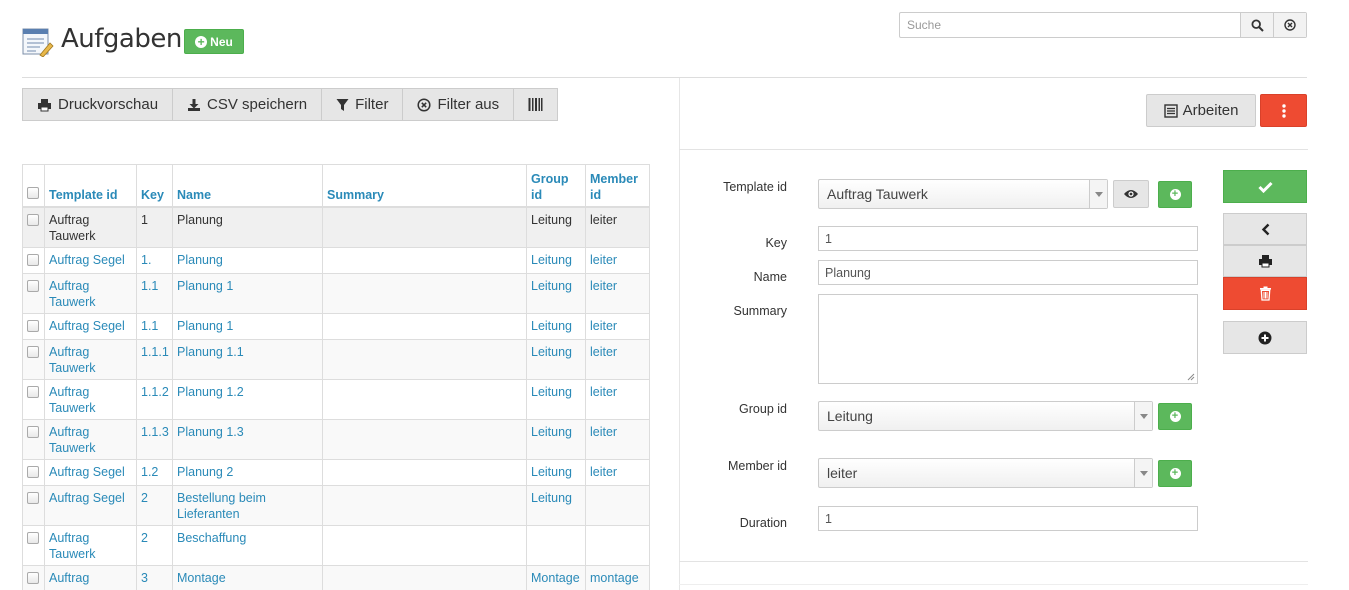 The height and width of the screenshot is (590, 1349). I want to click on column-header-template-id: Template id, so click(90, 186).